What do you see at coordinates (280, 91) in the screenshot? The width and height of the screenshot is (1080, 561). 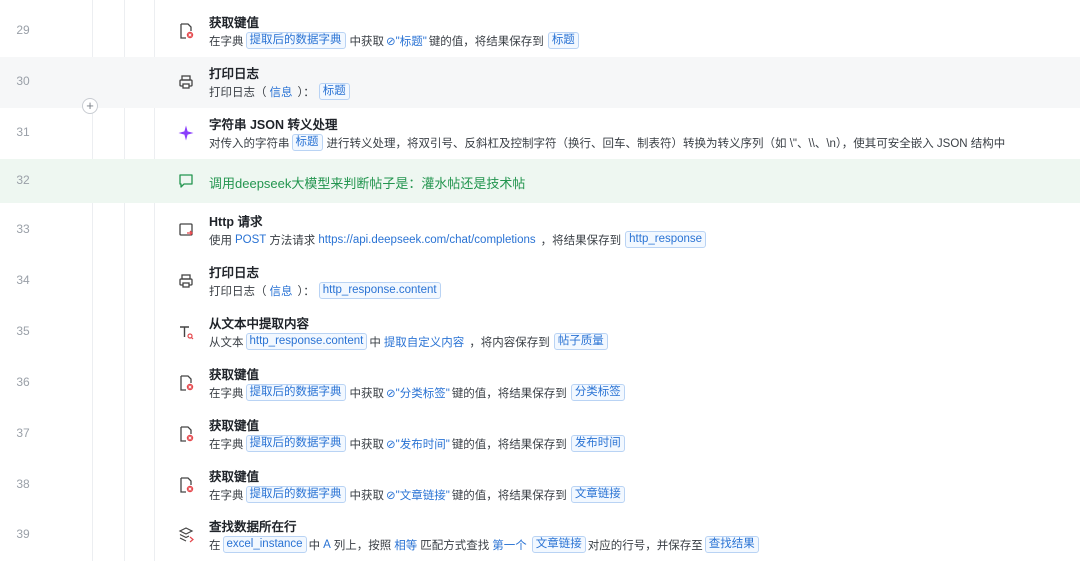 I see `step-description: 打印日志（ 信息 ）： 标题` at bounding box center [280, 91].